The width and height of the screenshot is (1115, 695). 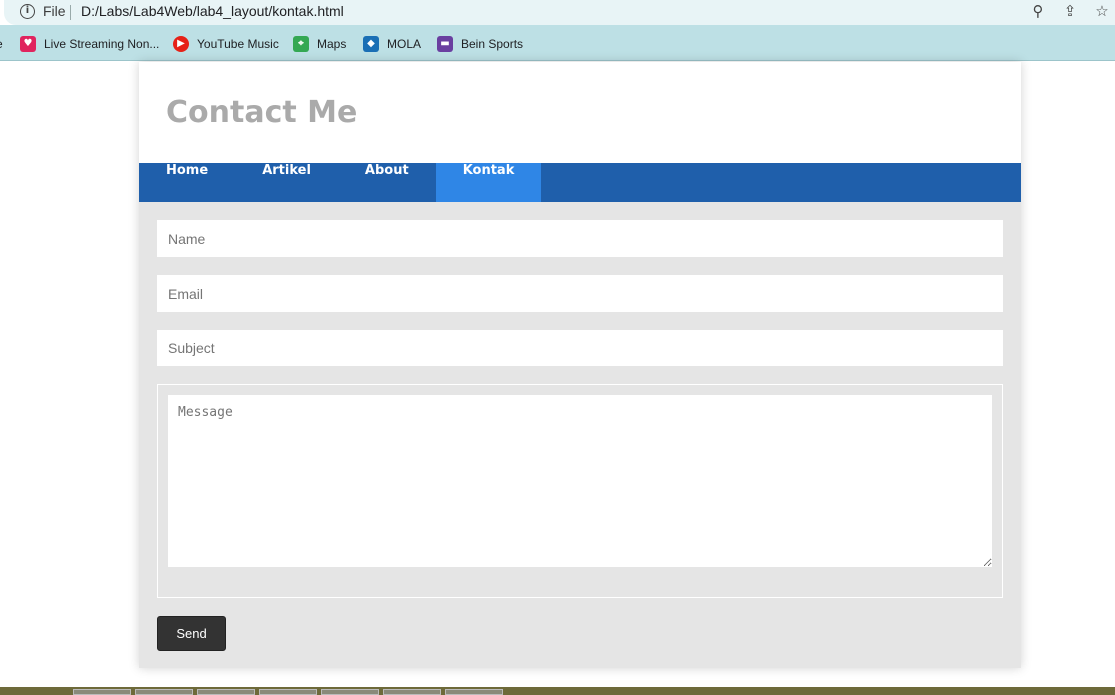 What do you see at coordinates (580, 293) in the screenshot?
I see `email-input` at bounding box center [580, 293].